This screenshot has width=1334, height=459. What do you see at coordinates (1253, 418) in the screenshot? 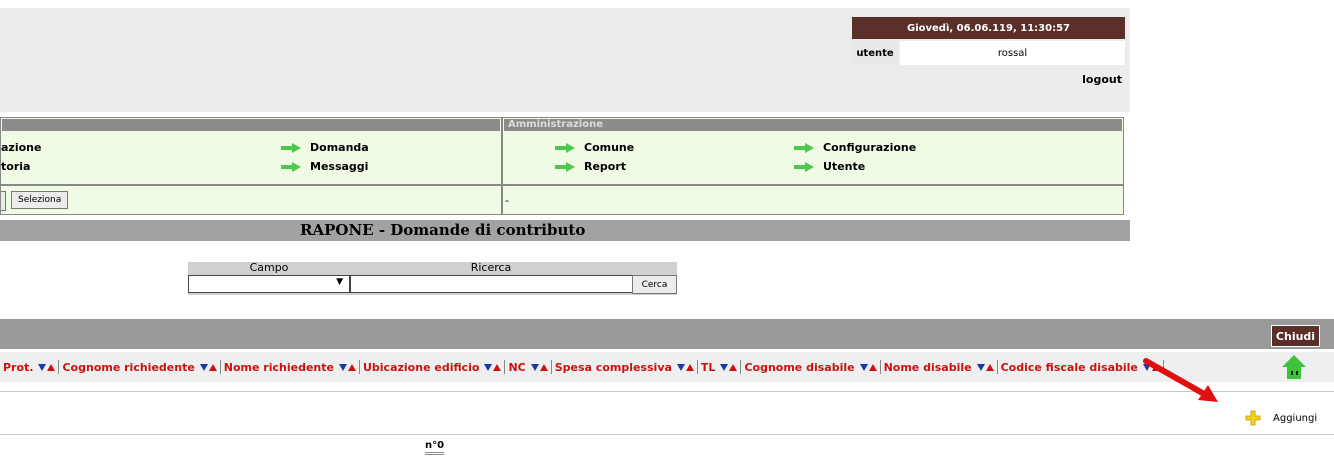
I see `add-plus-icon` at bounding box center [1253, 418].